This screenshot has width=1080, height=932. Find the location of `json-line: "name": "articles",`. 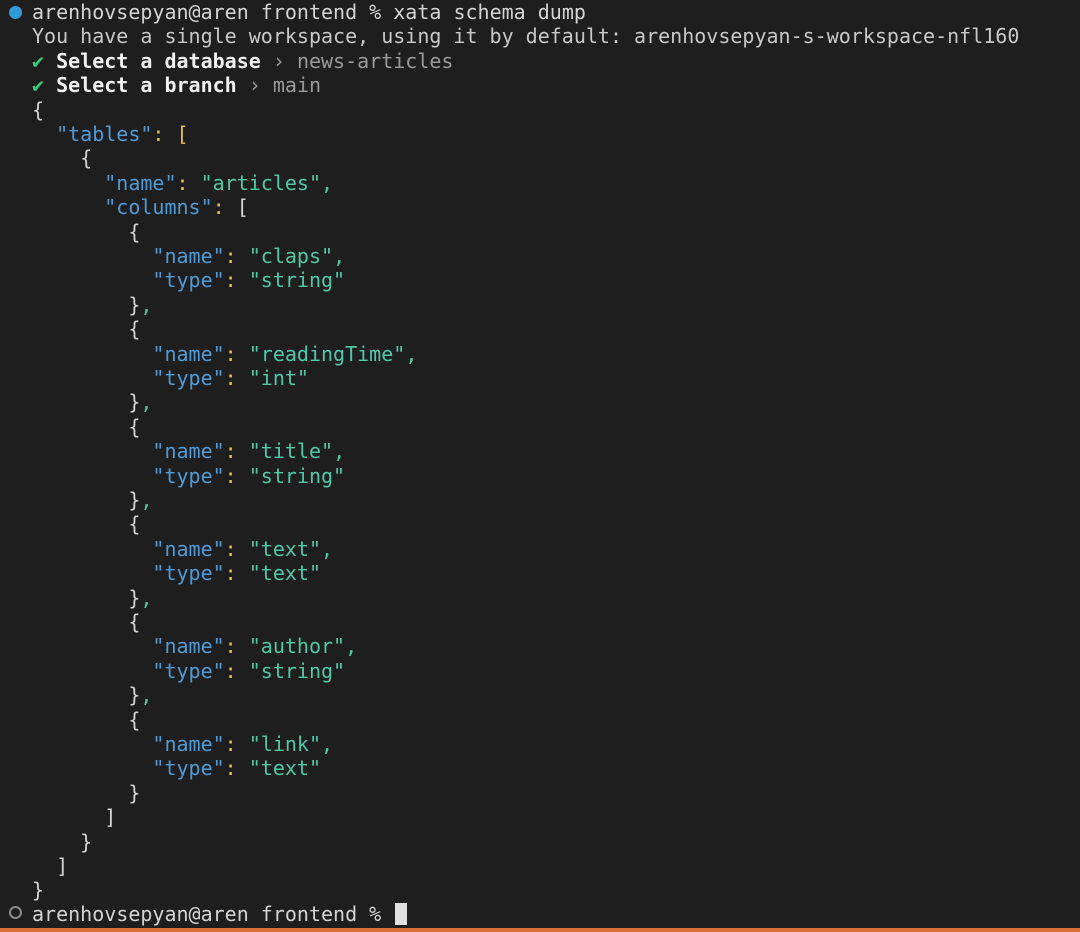

json-line: "name": "articles", is located at coordinates (182, 183).